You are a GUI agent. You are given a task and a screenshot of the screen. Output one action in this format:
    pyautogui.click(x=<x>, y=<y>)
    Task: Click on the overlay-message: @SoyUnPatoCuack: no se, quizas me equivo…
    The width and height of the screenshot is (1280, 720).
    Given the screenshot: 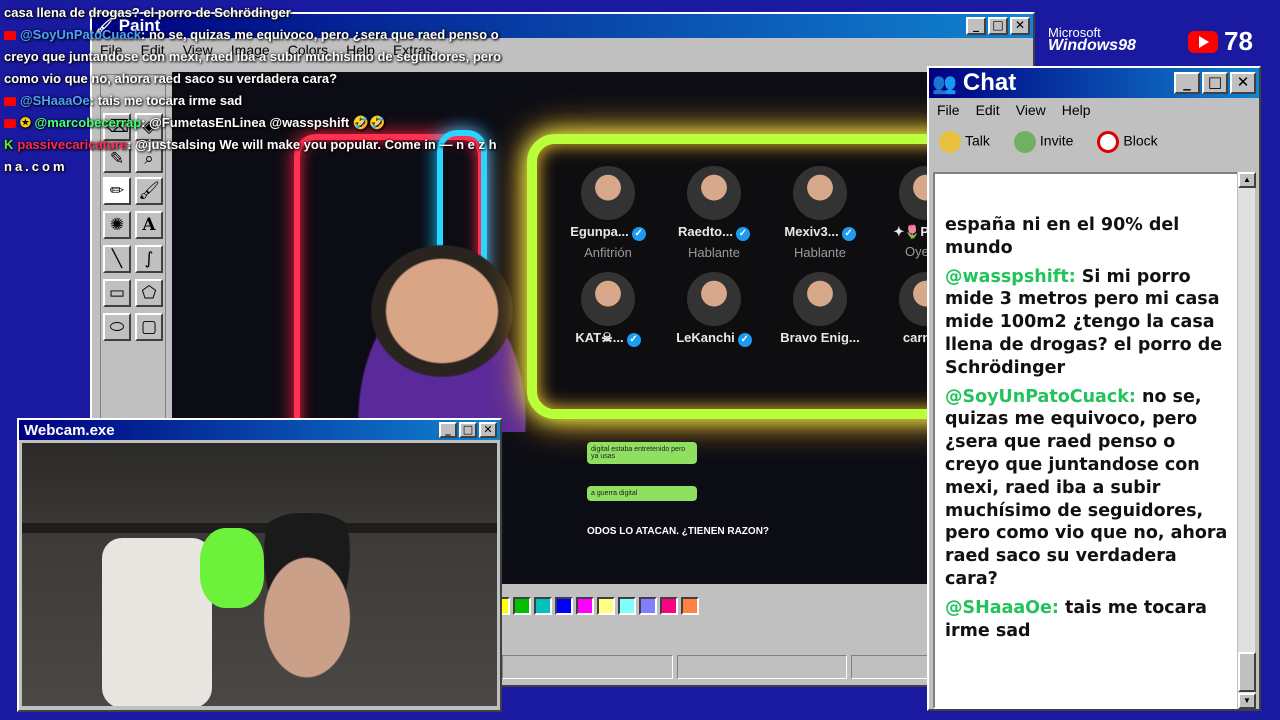 What is the action you would take?
    pyautogui.click(x=274, y=35)
    